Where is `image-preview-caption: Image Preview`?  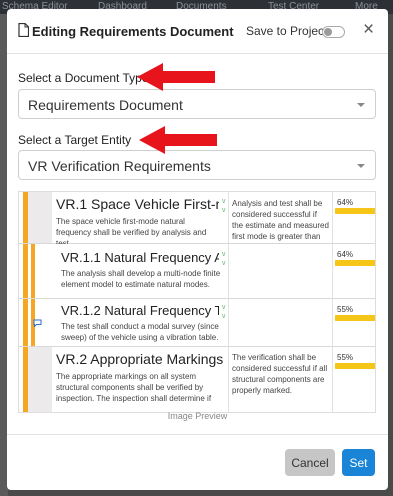 image-preview-caption: Image Preview is located at coordinates (197, 416).